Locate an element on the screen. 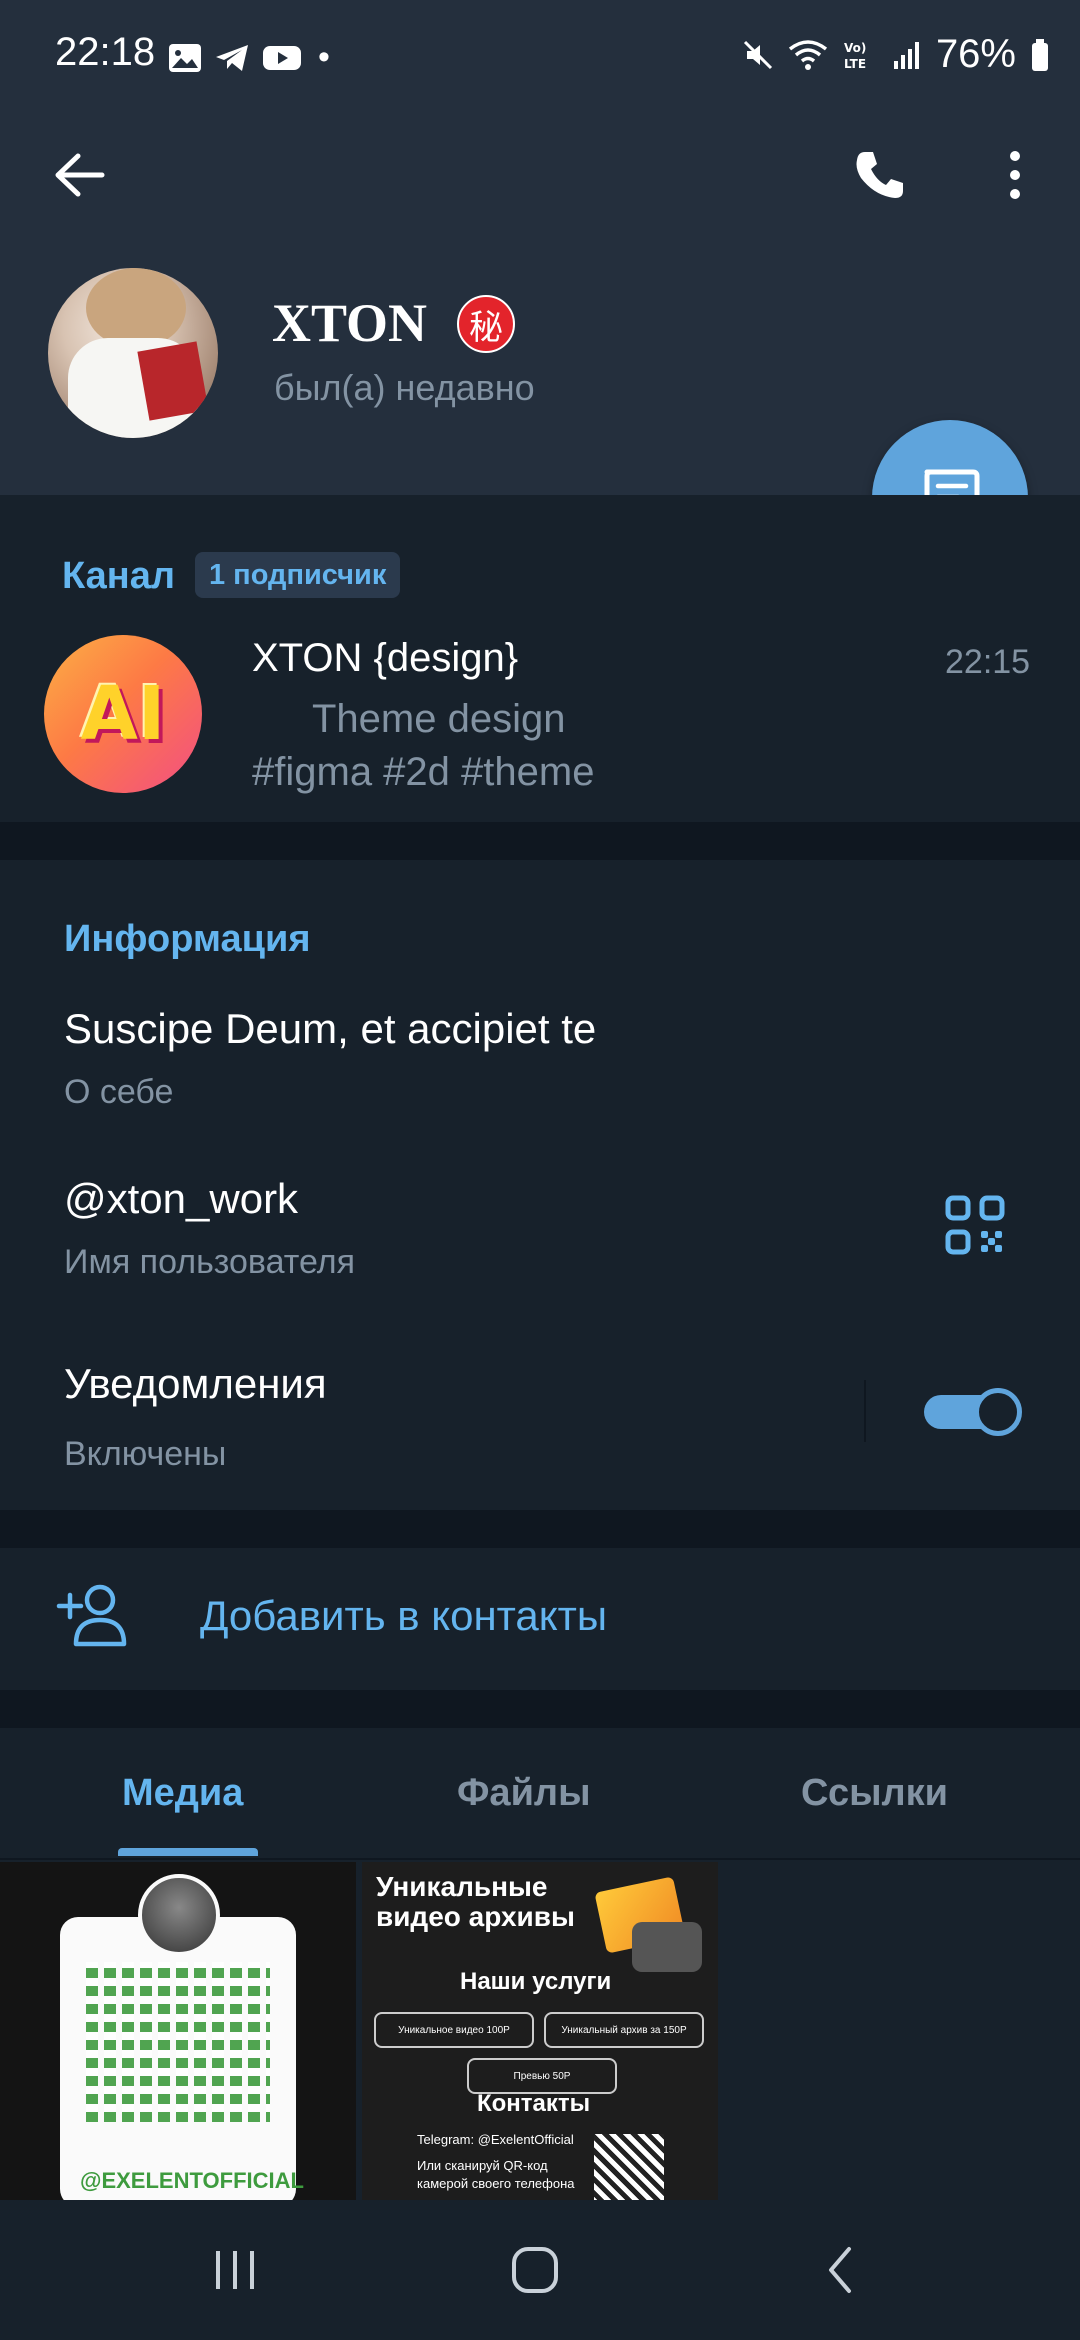  telegram-icon is located at coordinates (232, 57).